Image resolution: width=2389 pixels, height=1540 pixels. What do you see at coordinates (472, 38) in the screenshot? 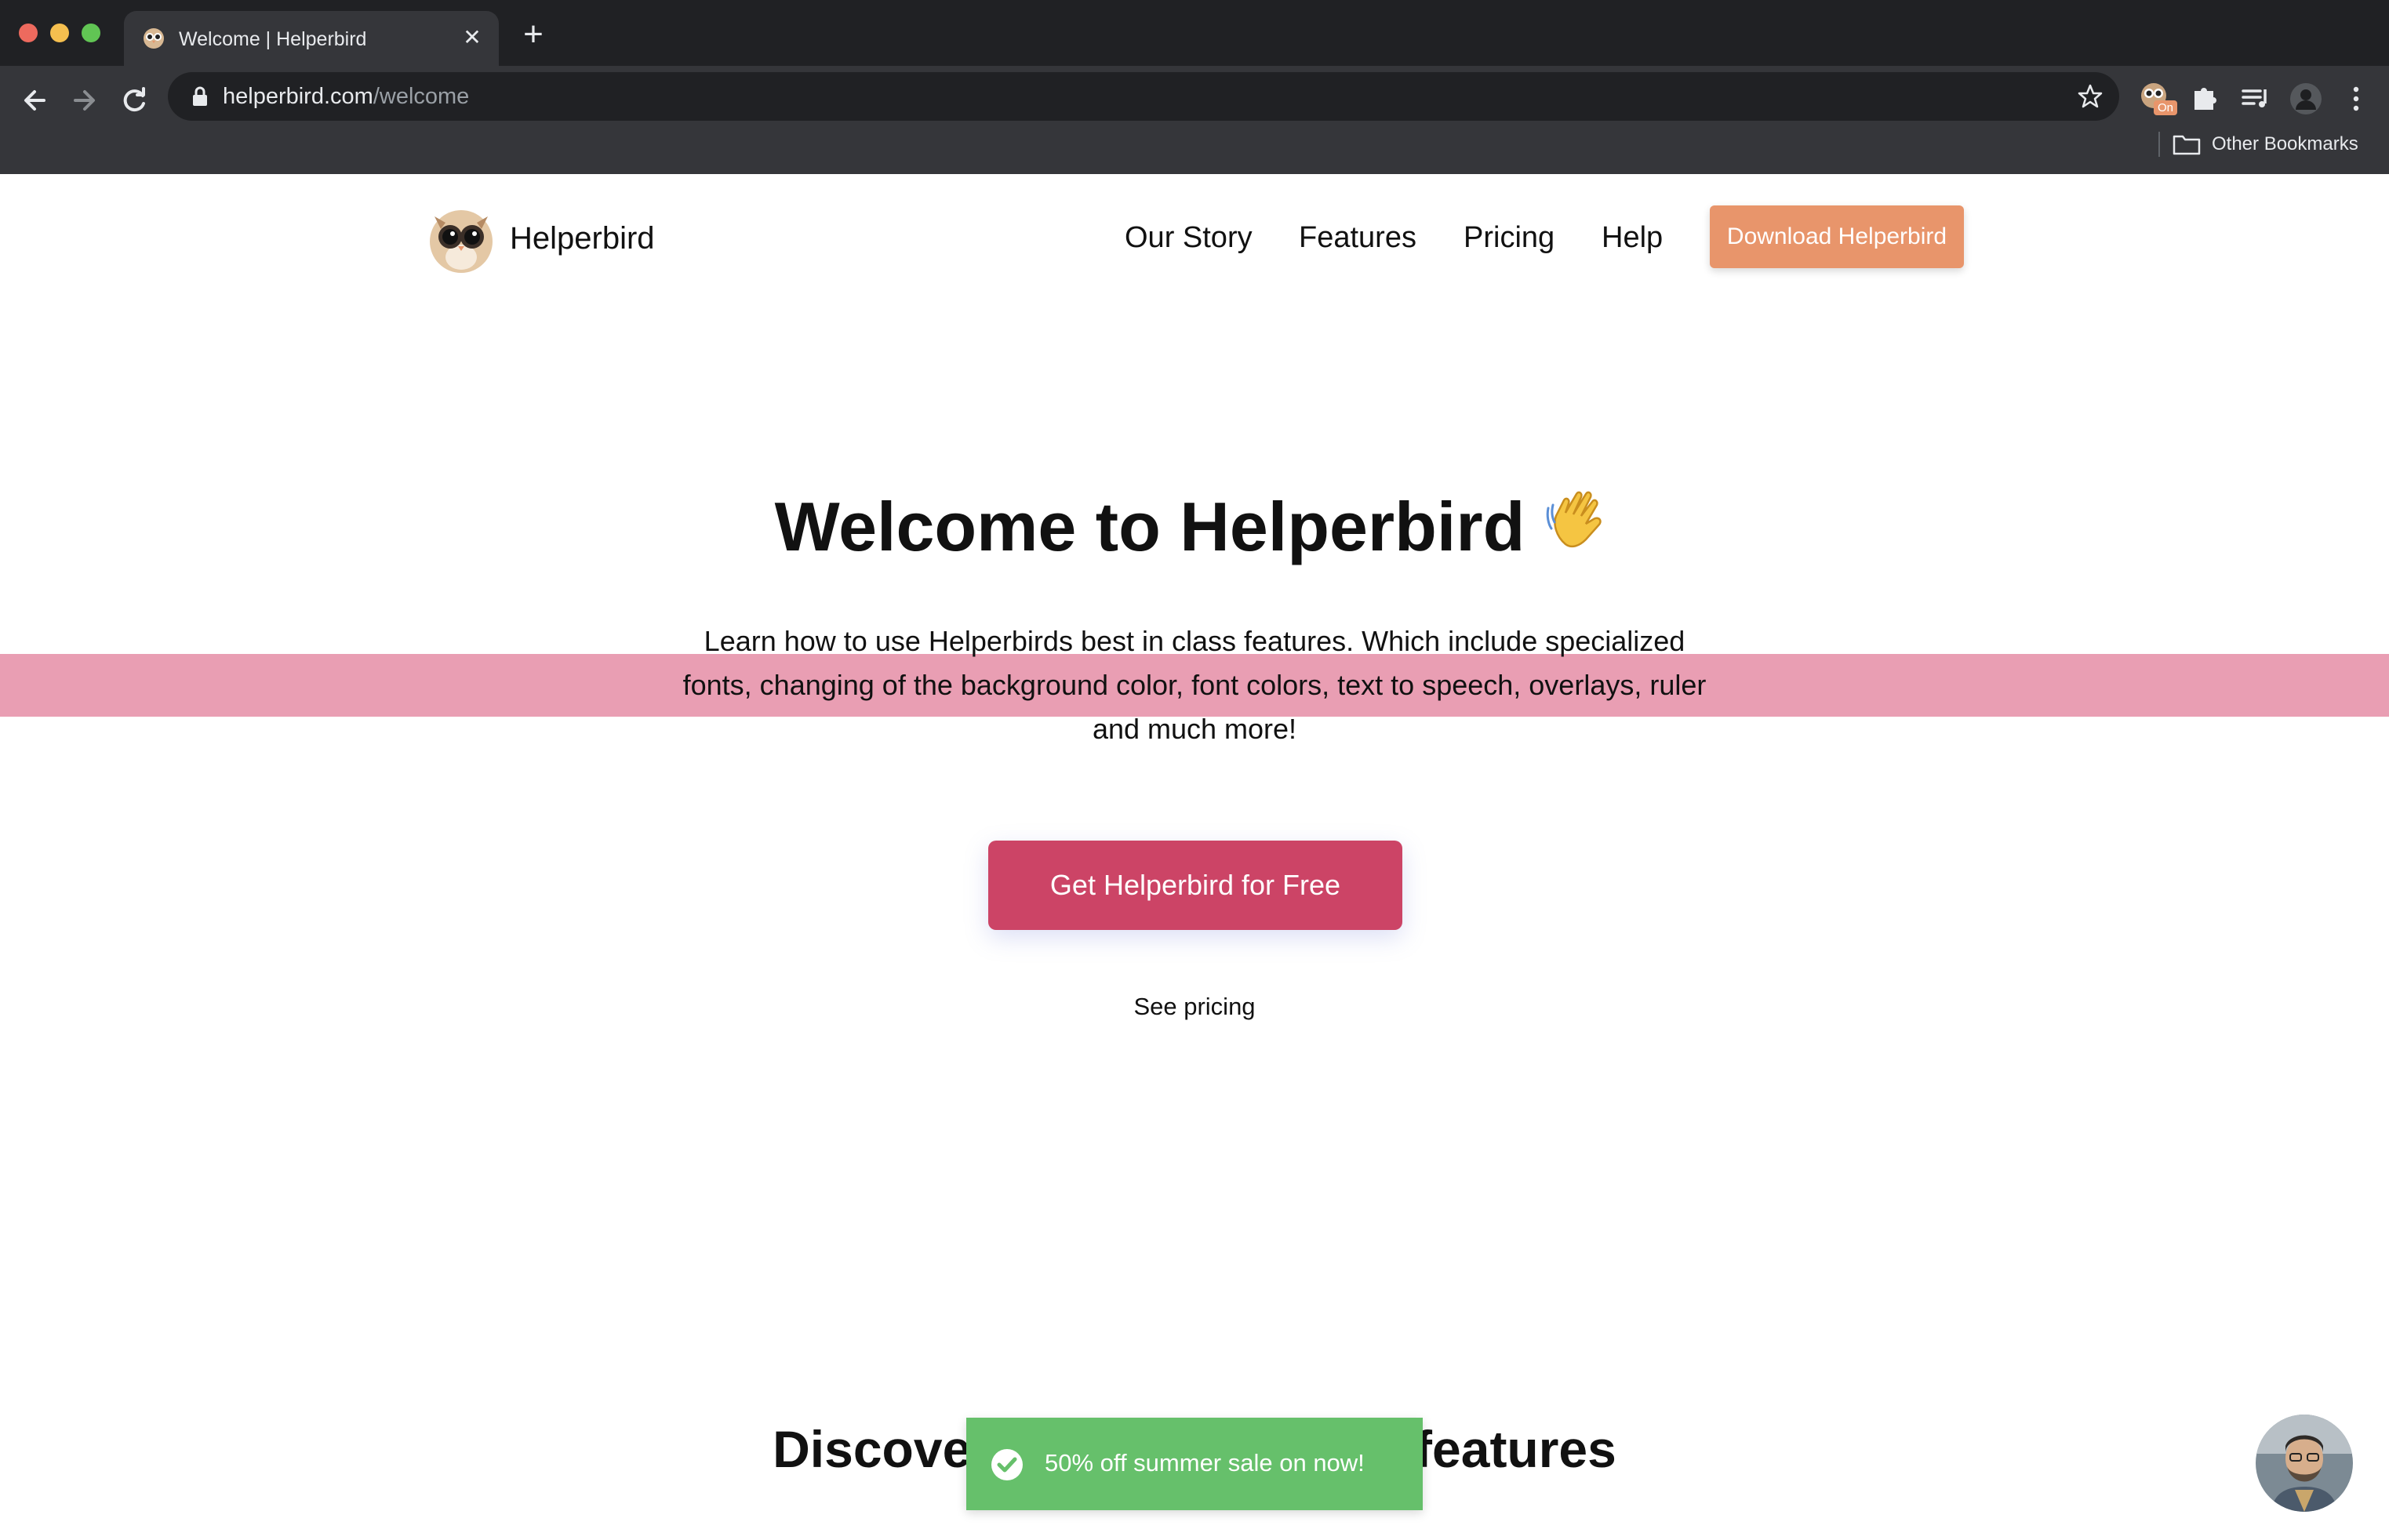
I see `tab-close-icon: ✕` at bounding box center [472, 38].